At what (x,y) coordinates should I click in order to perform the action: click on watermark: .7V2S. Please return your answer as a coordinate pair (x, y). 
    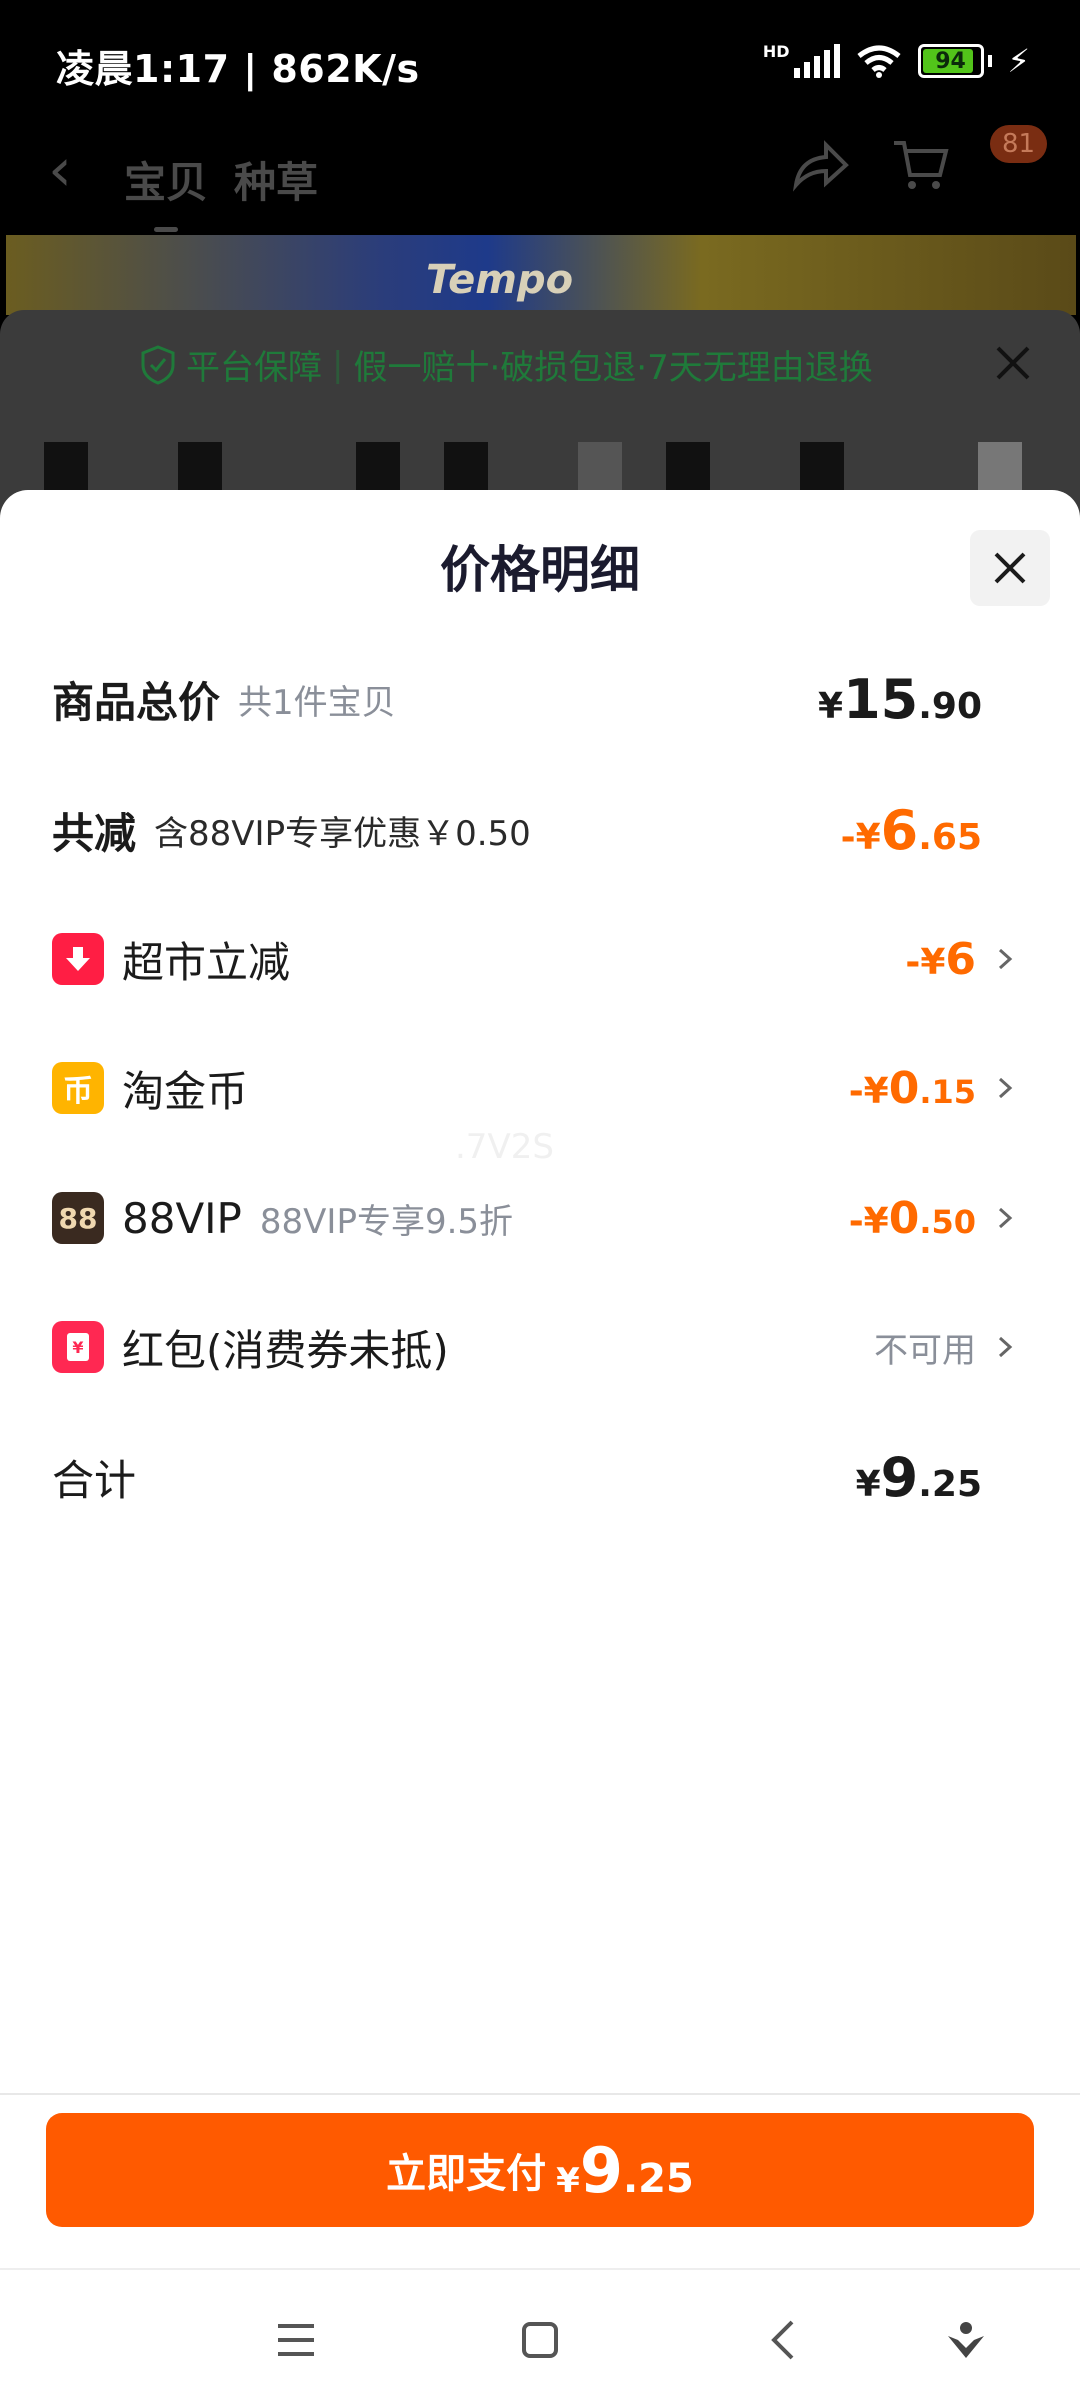
    Looking at the image, I should click on (504, 1147).